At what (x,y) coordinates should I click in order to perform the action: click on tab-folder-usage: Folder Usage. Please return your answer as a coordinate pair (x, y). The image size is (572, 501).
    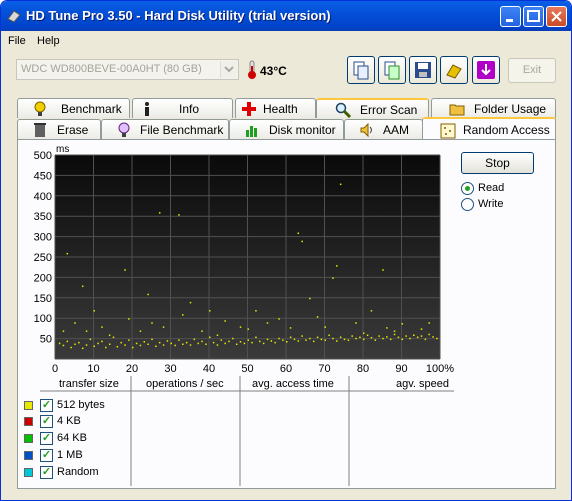
    Looking at the image, I should click on (493, 108).